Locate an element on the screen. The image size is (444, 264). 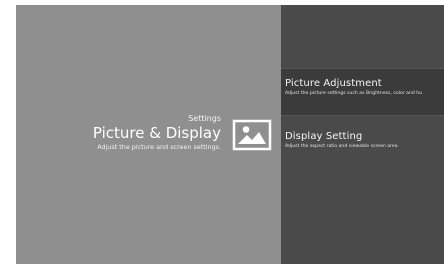
page-title: Picture & Display is located at coordinates (156, 133).